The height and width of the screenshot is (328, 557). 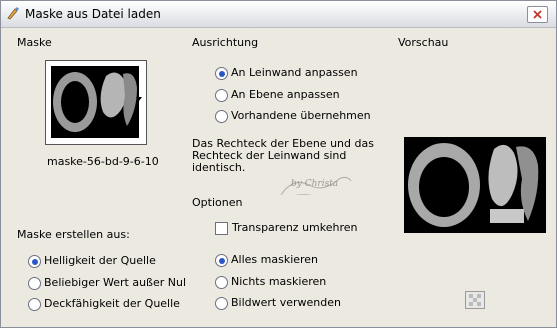 What do you see at coordinates (34, 42) in the screenshot?
I see `mask-group-label: Maske` at bounding box center [34, 42].